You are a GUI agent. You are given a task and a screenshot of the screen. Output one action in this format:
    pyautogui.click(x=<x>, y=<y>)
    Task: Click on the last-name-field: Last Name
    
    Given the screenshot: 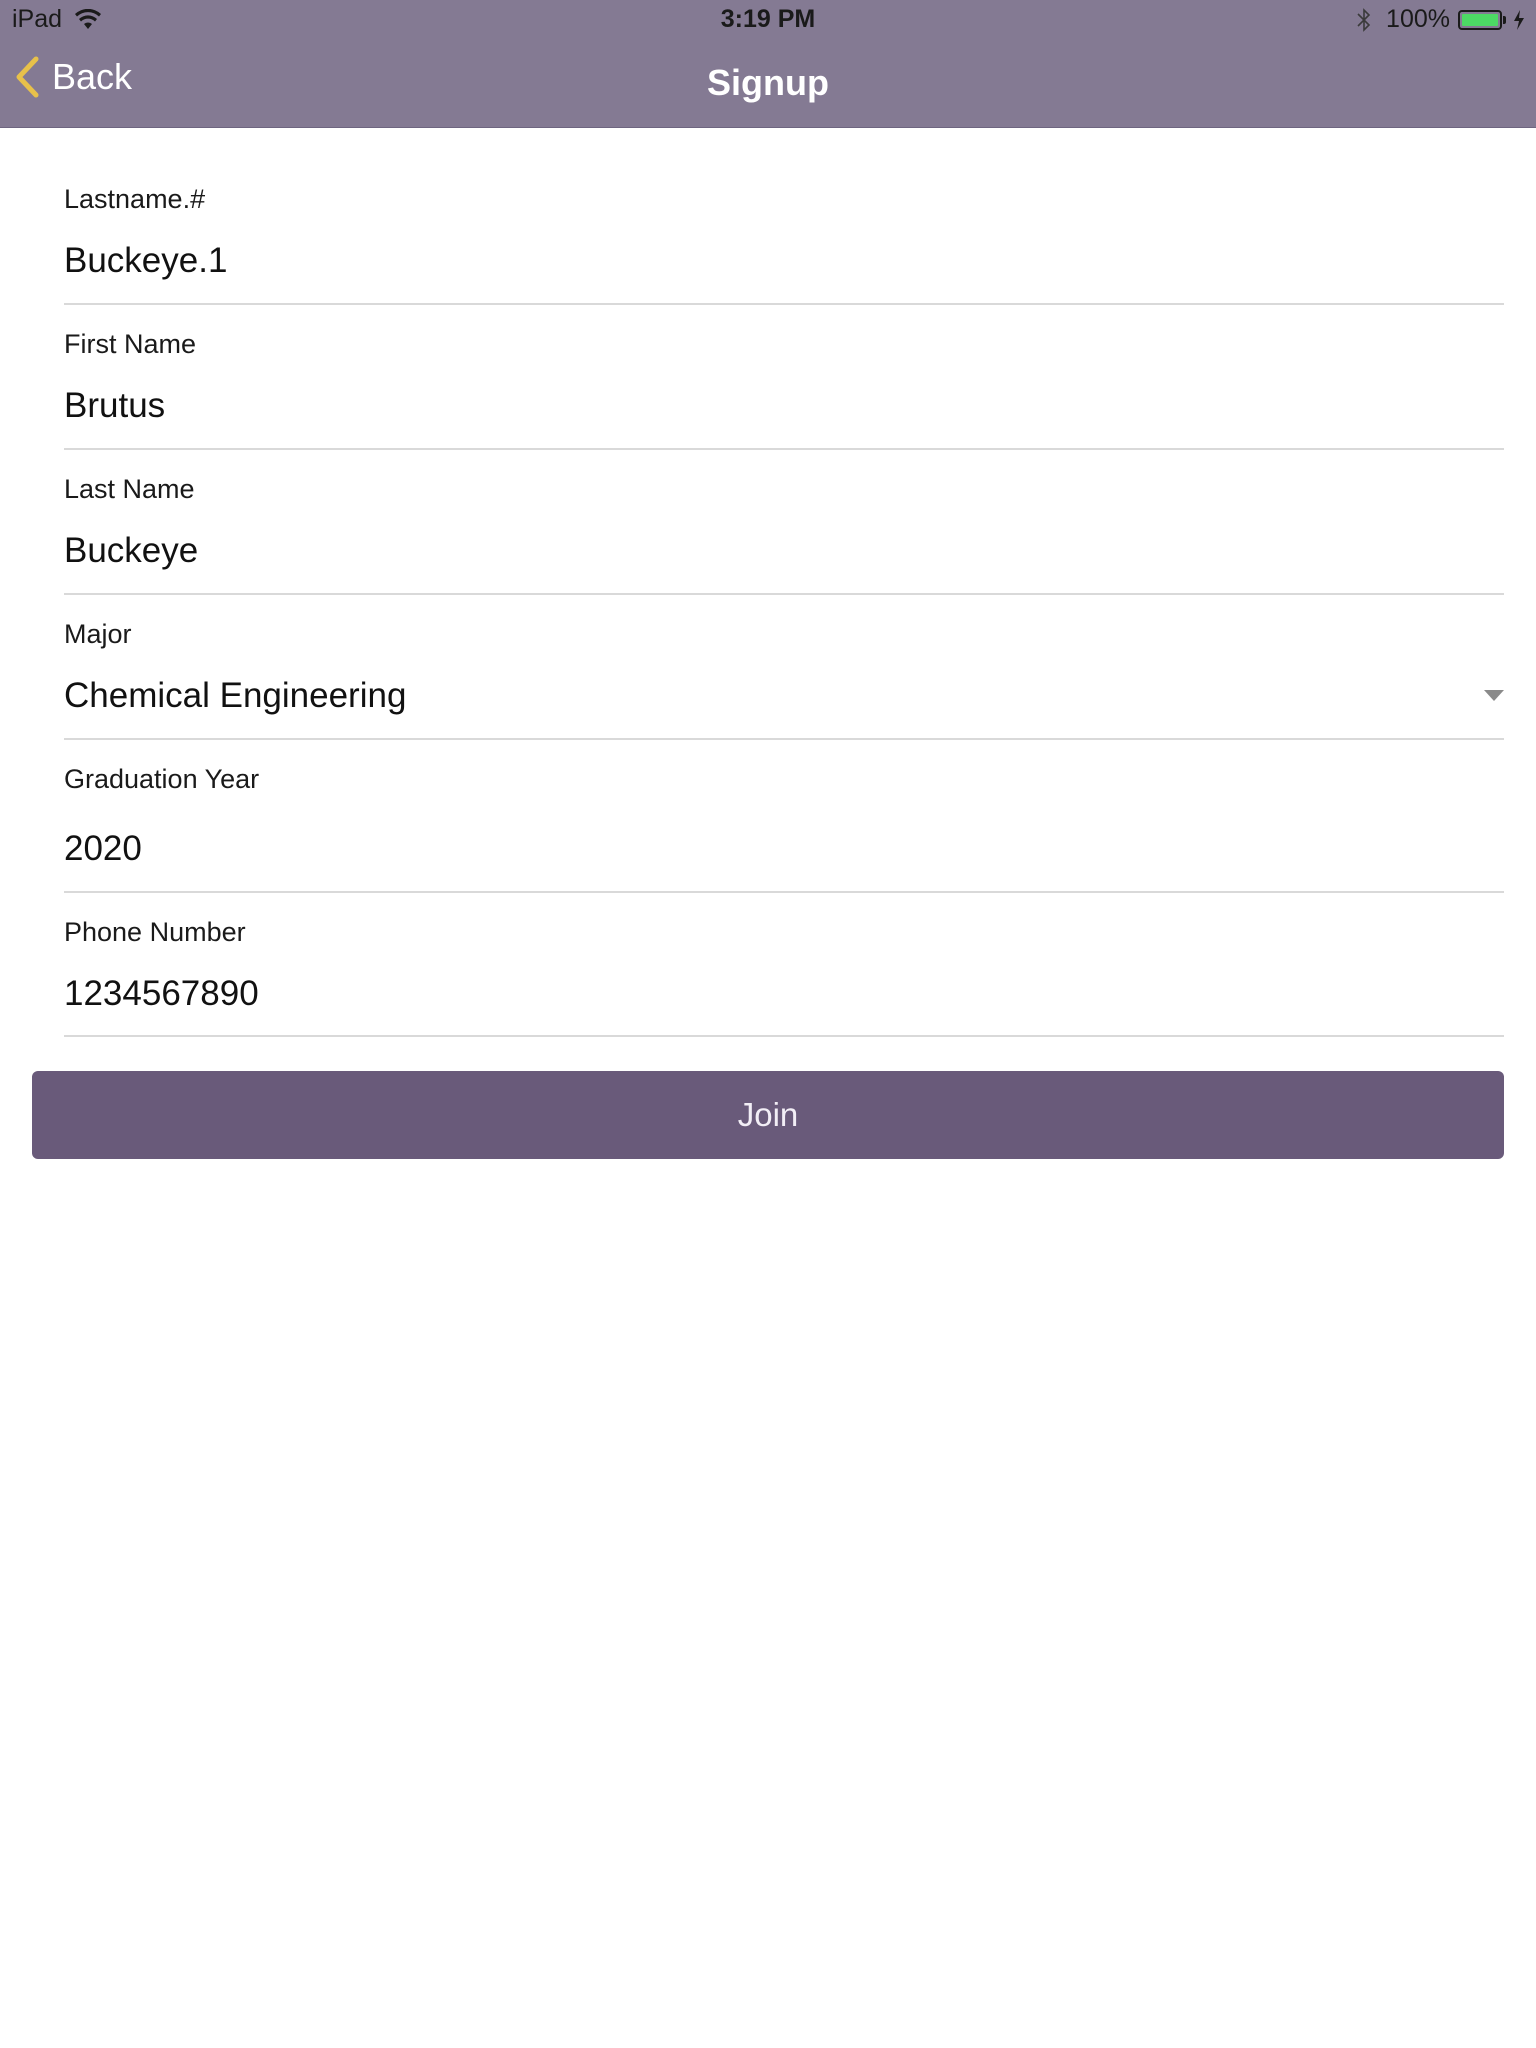 What is the action you would take?
    pyautogui.click(x=784, y=522)
    